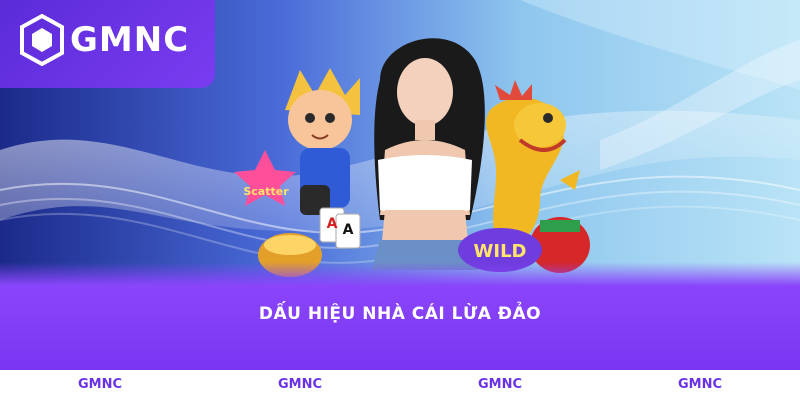 This screenshot has height=400, width=800. Describe the element at coordinates (400, 385) in the screenshot. I see `footer-watermark-strip: GMNC GMNC GMNC GMNC` at that location.